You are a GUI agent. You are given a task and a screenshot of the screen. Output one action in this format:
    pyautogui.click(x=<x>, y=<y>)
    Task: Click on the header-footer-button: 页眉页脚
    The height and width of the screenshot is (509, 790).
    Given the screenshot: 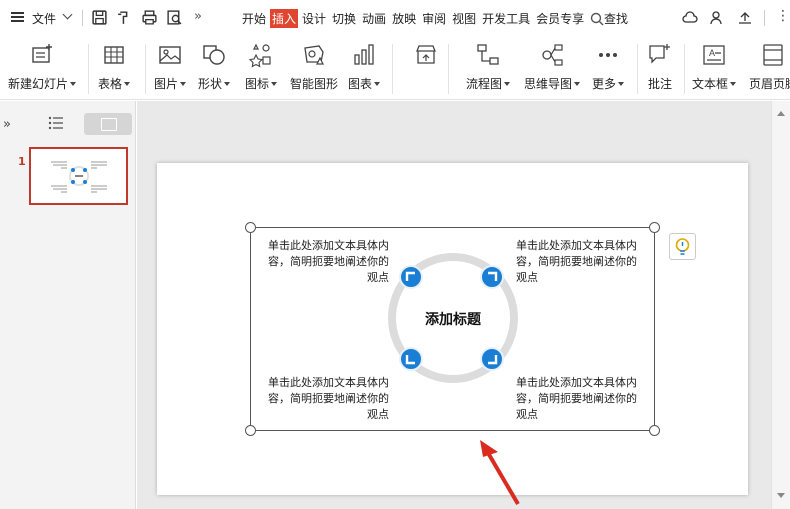 What is the action you would take?
    pyautogui.click(x=769, y=69)
    